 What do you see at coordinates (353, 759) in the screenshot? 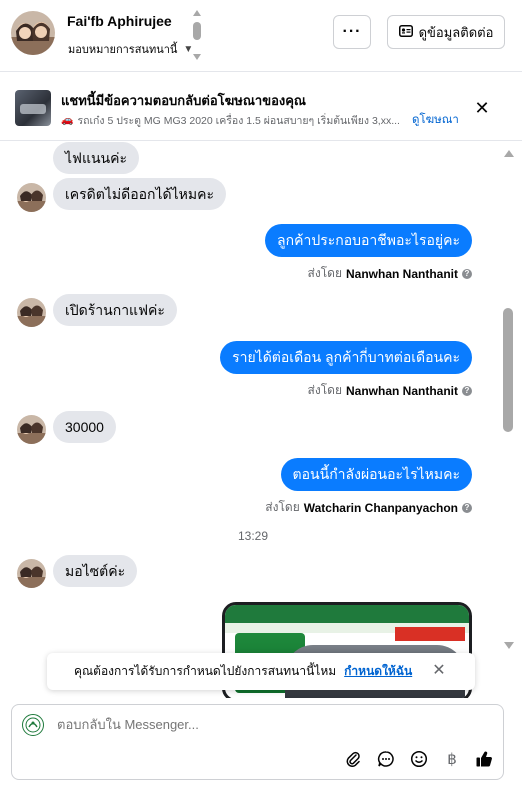
I see `attach-icon` at bounding box center [353, 759].